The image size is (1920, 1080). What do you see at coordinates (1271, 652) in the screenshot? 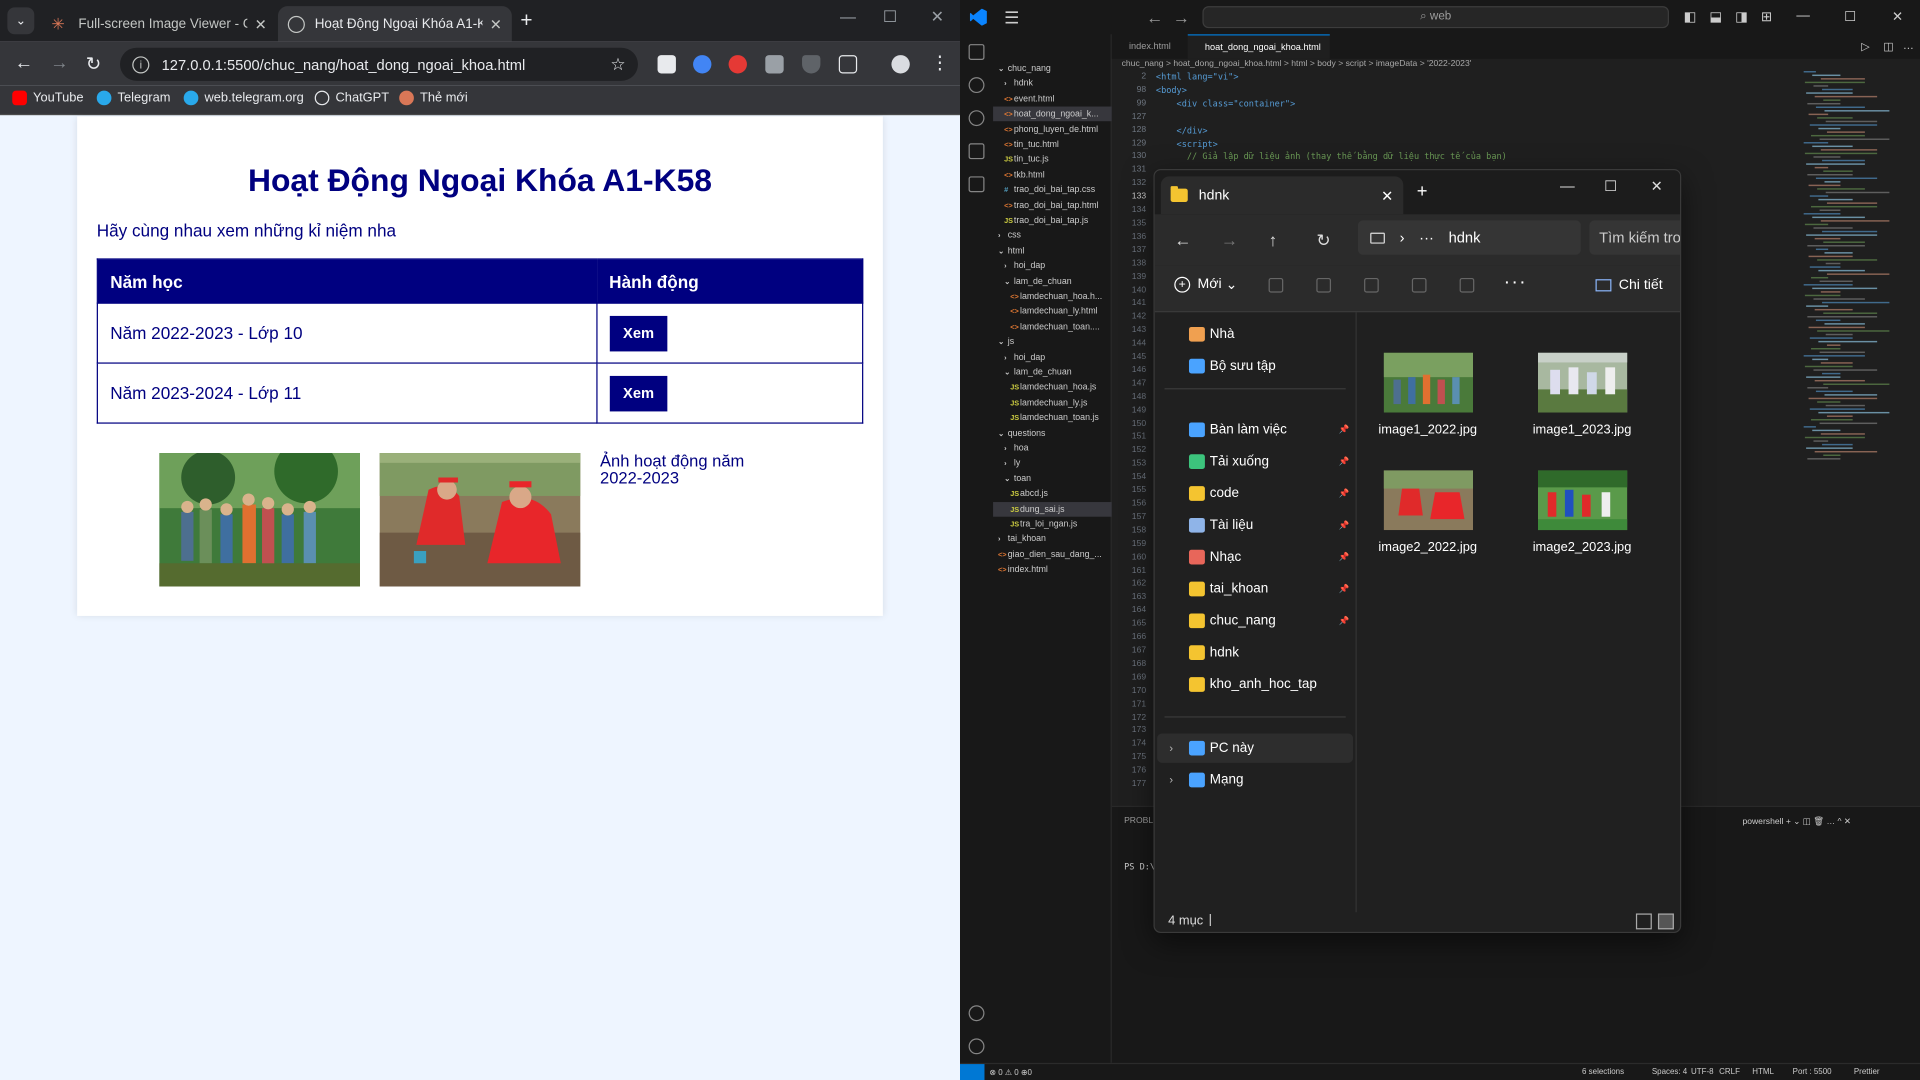
I see `nav-item: hdnk` at bounding box center [1271, 652].